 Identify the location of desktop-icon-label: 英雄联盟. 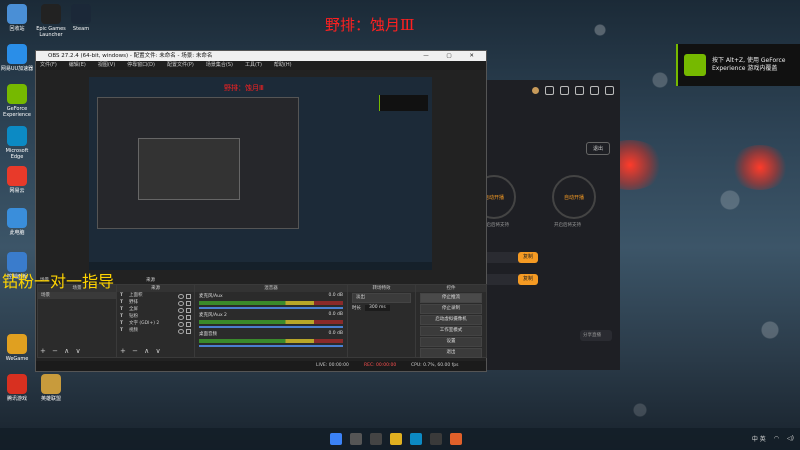
(50, 399).